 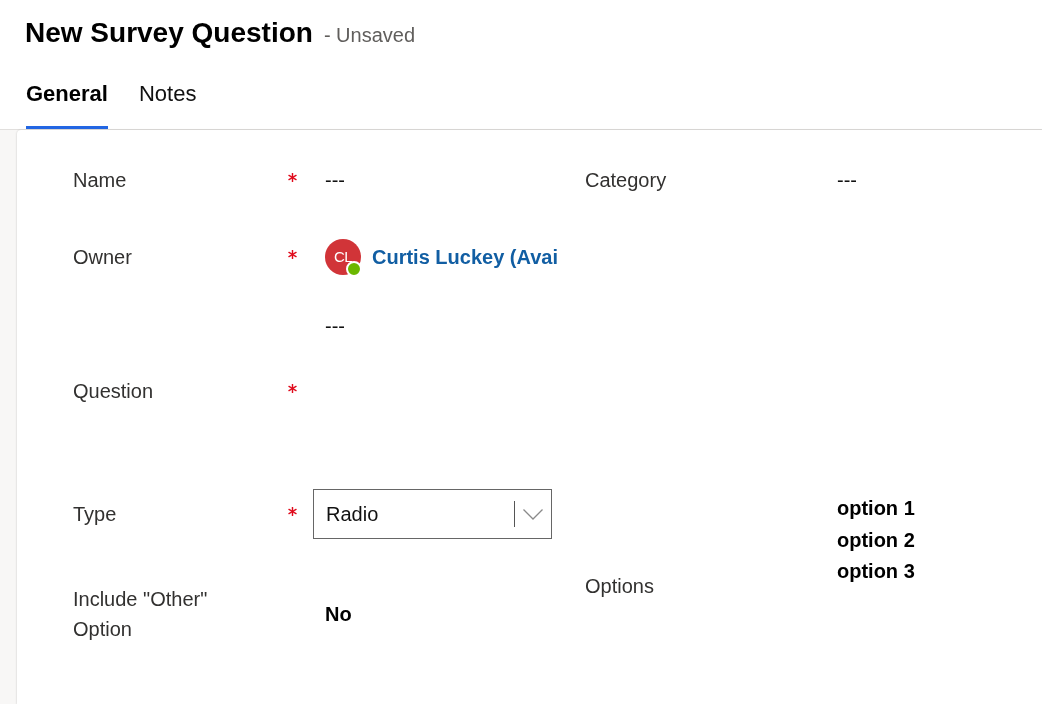 What do you see at coordinates (95, 514) in the screenshot?
I see `field-label: Type` at bounding box center [95, 514].